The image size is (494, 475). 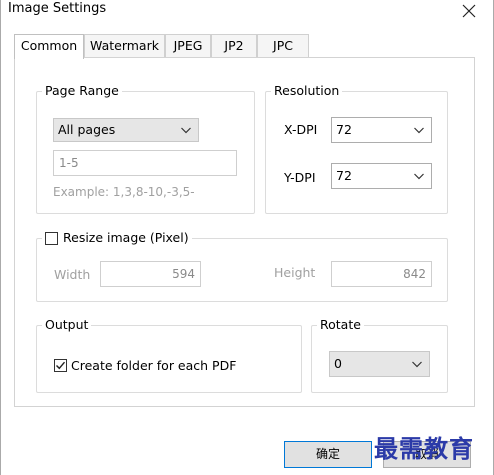 What do you see at coordinates (188, 46) in the screenshot?
I see `tab-jpeg: JPEG` at bounding box center [188, 46].